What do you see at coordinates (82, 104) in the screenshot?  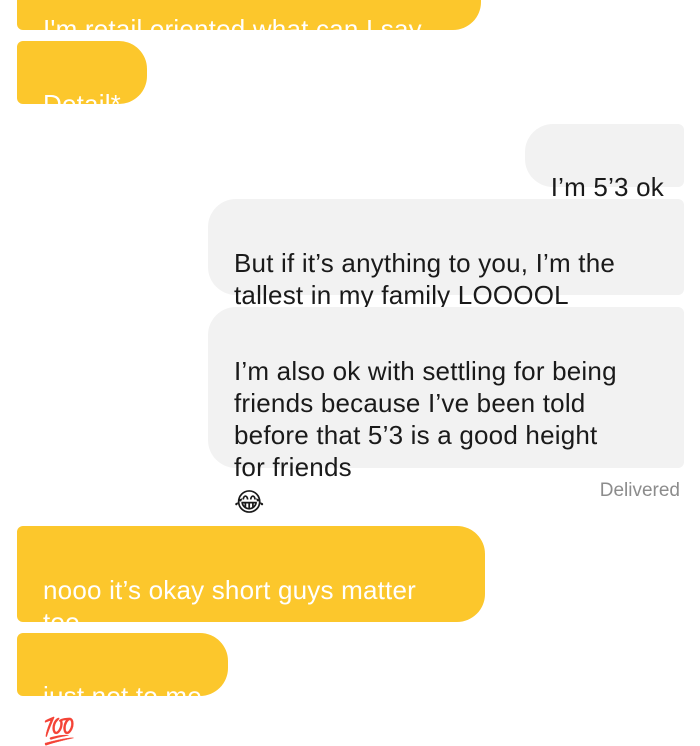 I see `message-text: Detail*` at bounding box center [82, 104].